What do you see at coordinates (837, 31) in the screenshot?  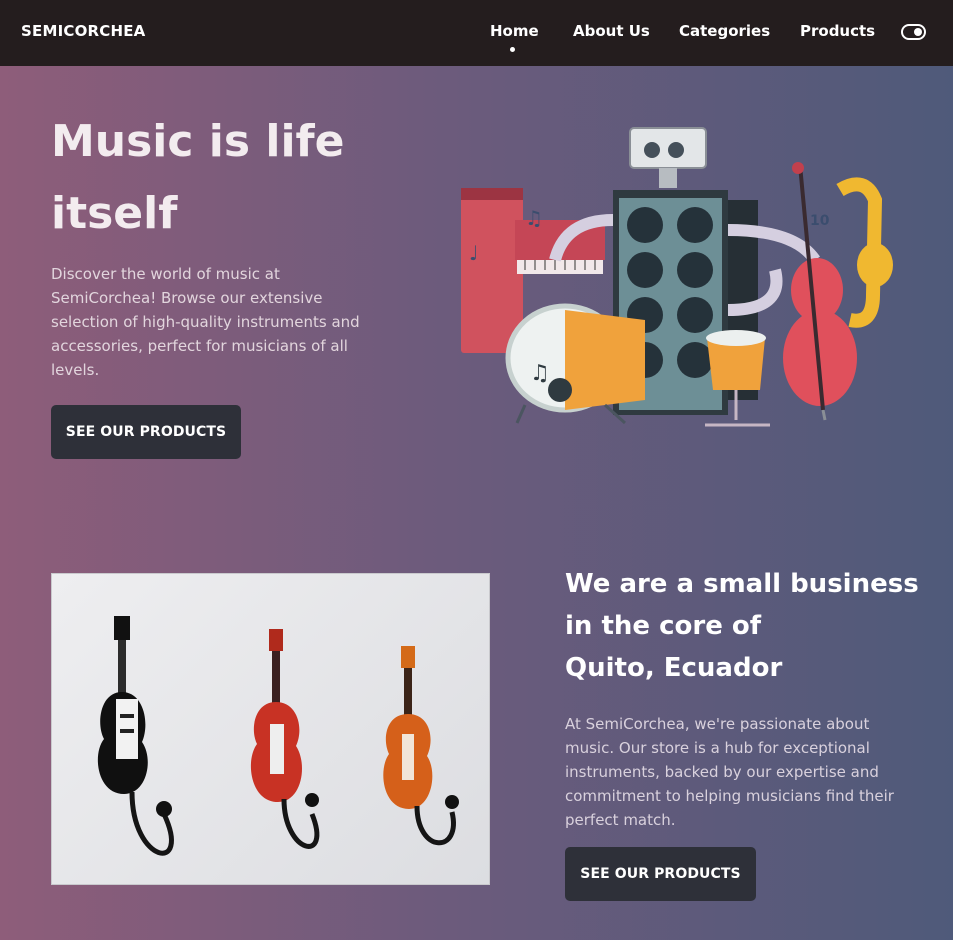 I see `nav-link-products: Products` at bounding box center [837, 31].